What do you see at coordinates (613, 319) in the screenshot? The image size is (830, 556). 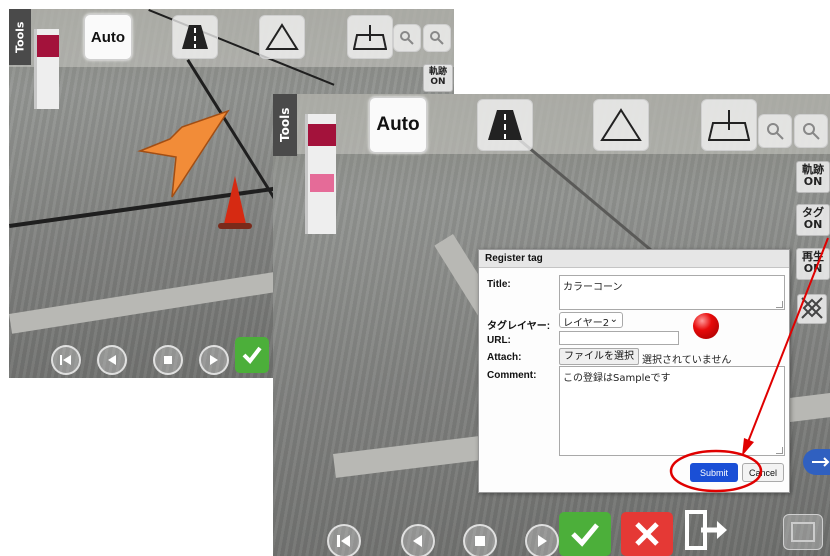 I see `chevron-down-icon: ⌄` at bounding box center [613, 319].